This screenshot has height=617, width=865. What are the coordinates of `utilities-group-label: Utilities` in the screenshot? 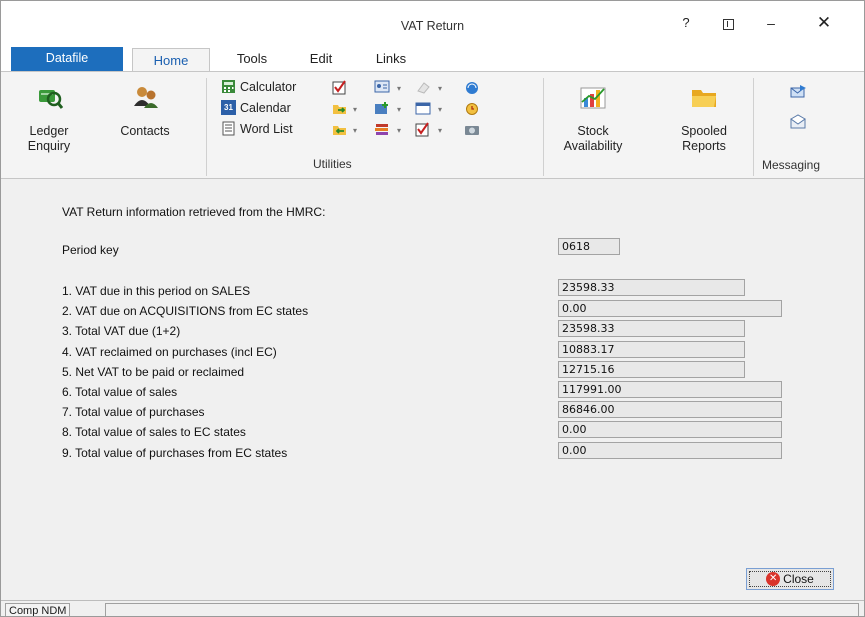 It's located at (332, 164).